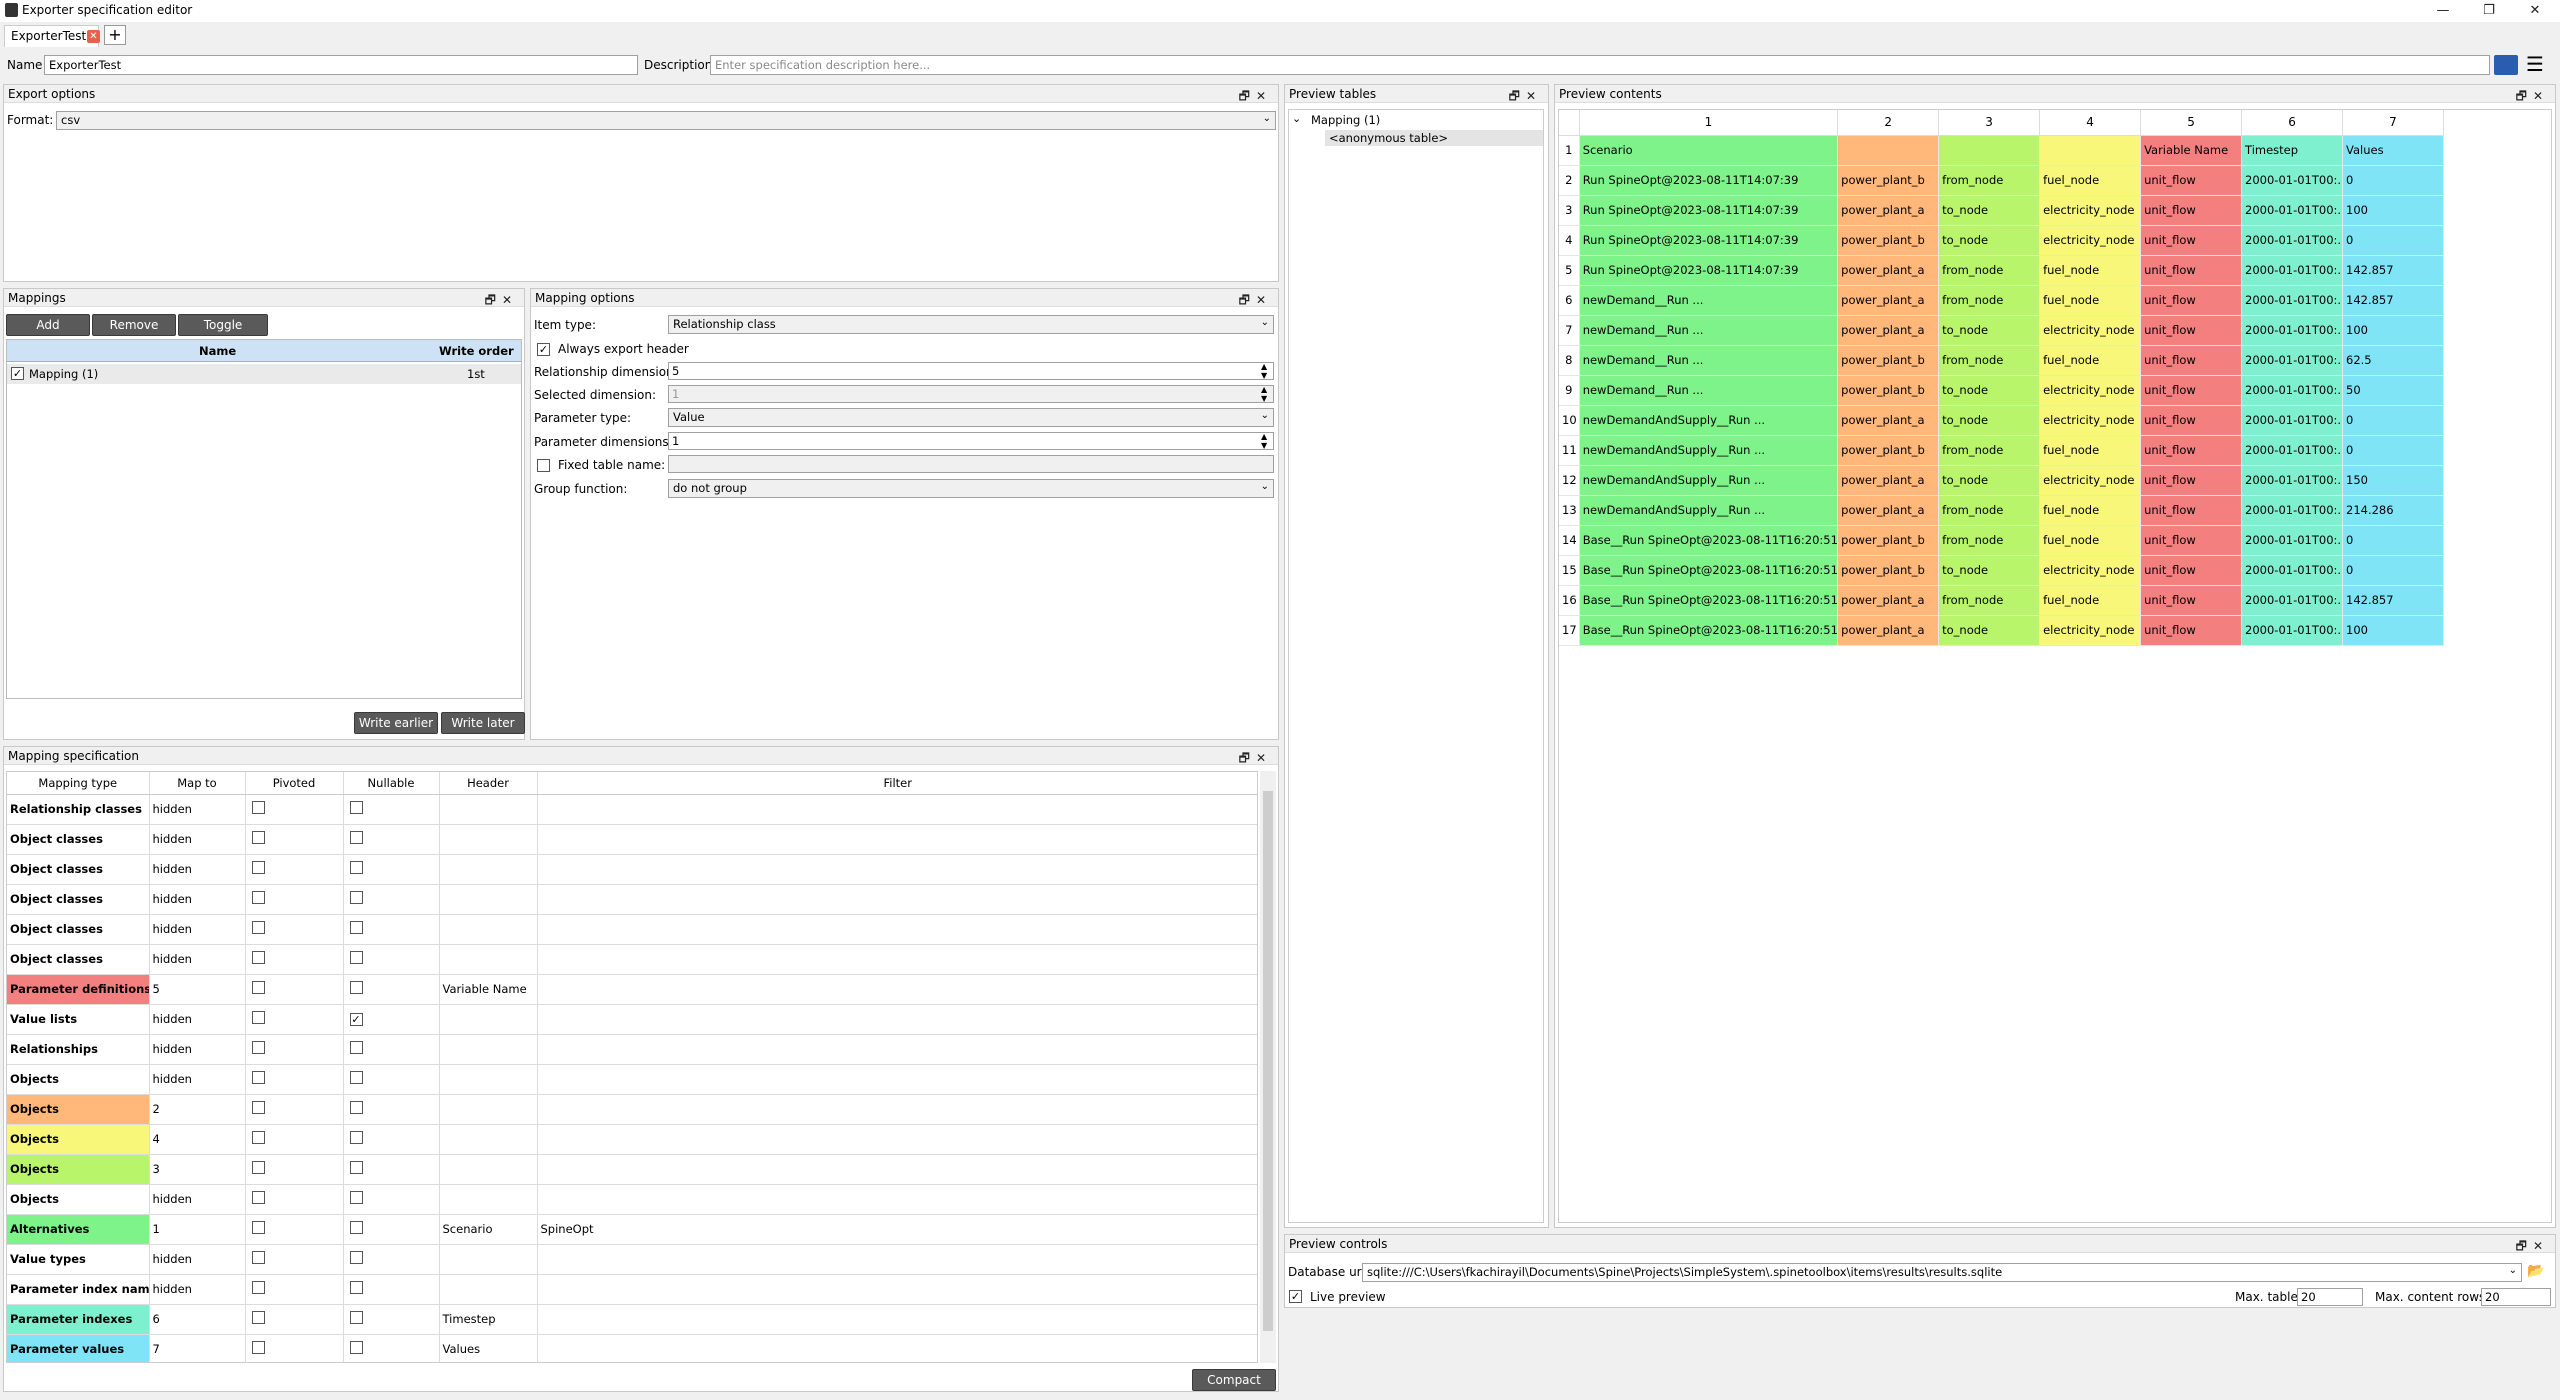 The image size is (2560, 1400). What do you see at coordinates (483, 723) in the screenshot?
I see `write-later-button: Write later` at bounding box center [483, 723].